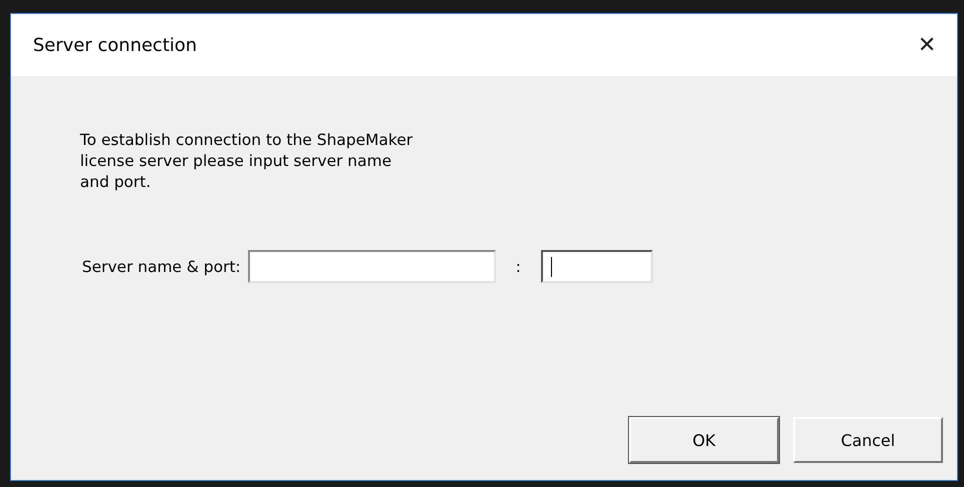 This screenshot has height=487, width=964. What do you see at coordinates (868, 440) in the screenshot?
I see `cancel-button: Cancel` at bounding box center [868, 440].